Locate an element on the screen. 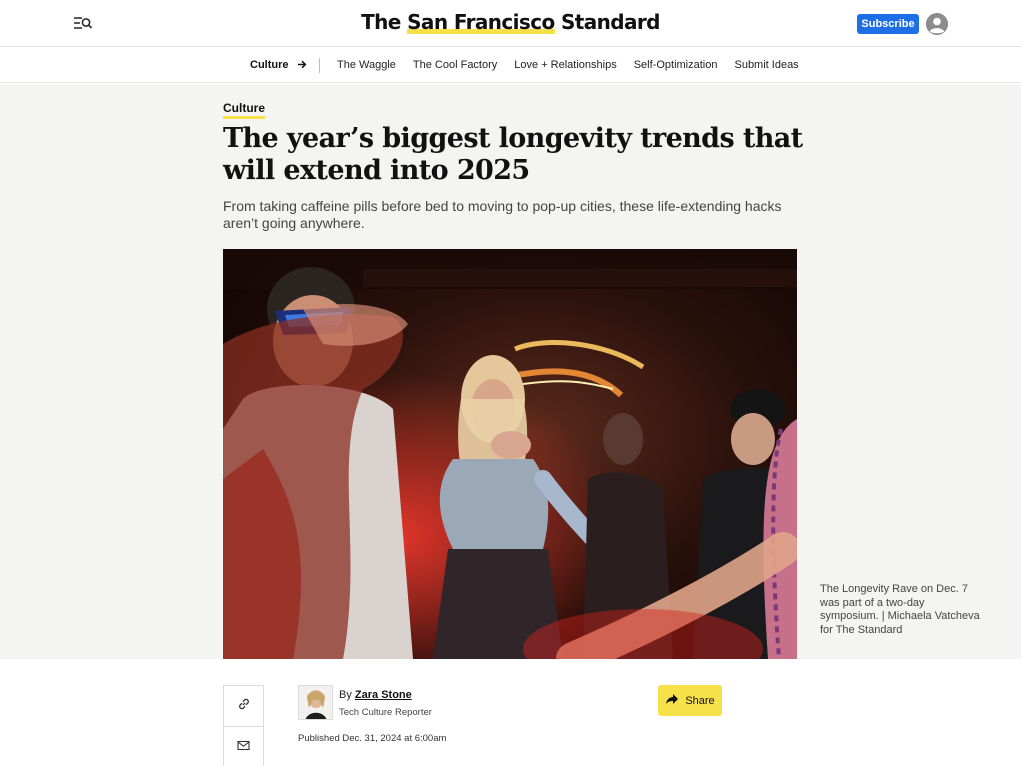 The width and height of the screenshot is (1021, 766). mail-icon is located at coordinates (243, 747).